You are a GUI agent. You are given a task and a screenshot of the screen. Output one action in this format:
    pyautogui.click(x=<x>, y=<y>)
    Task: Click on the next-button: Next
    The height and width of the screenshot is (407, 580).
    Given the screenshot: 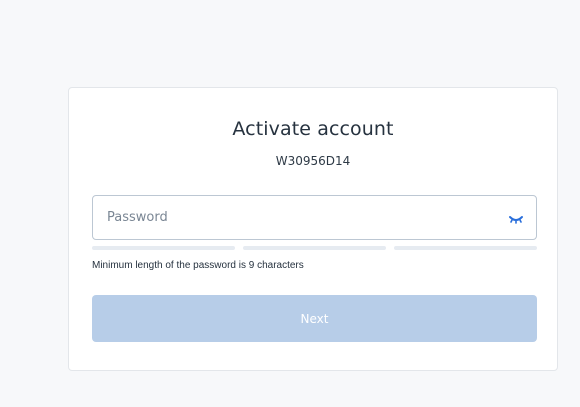 What is the action you would take?
    pyautogui.click(x=314, y=318)
    